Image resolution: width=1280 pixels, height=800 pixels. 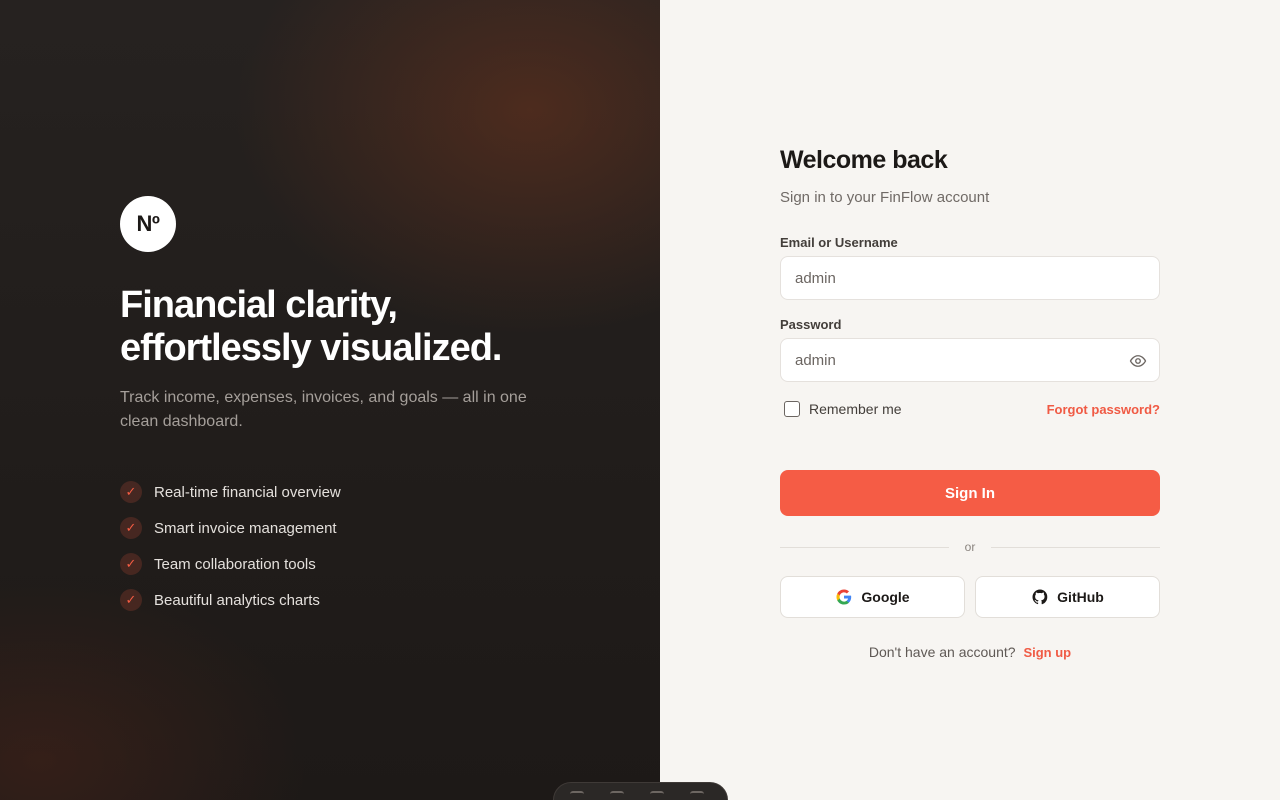 I want to click on feature-item: ✓ Real-time financial overview, so click(x=230, y=492).